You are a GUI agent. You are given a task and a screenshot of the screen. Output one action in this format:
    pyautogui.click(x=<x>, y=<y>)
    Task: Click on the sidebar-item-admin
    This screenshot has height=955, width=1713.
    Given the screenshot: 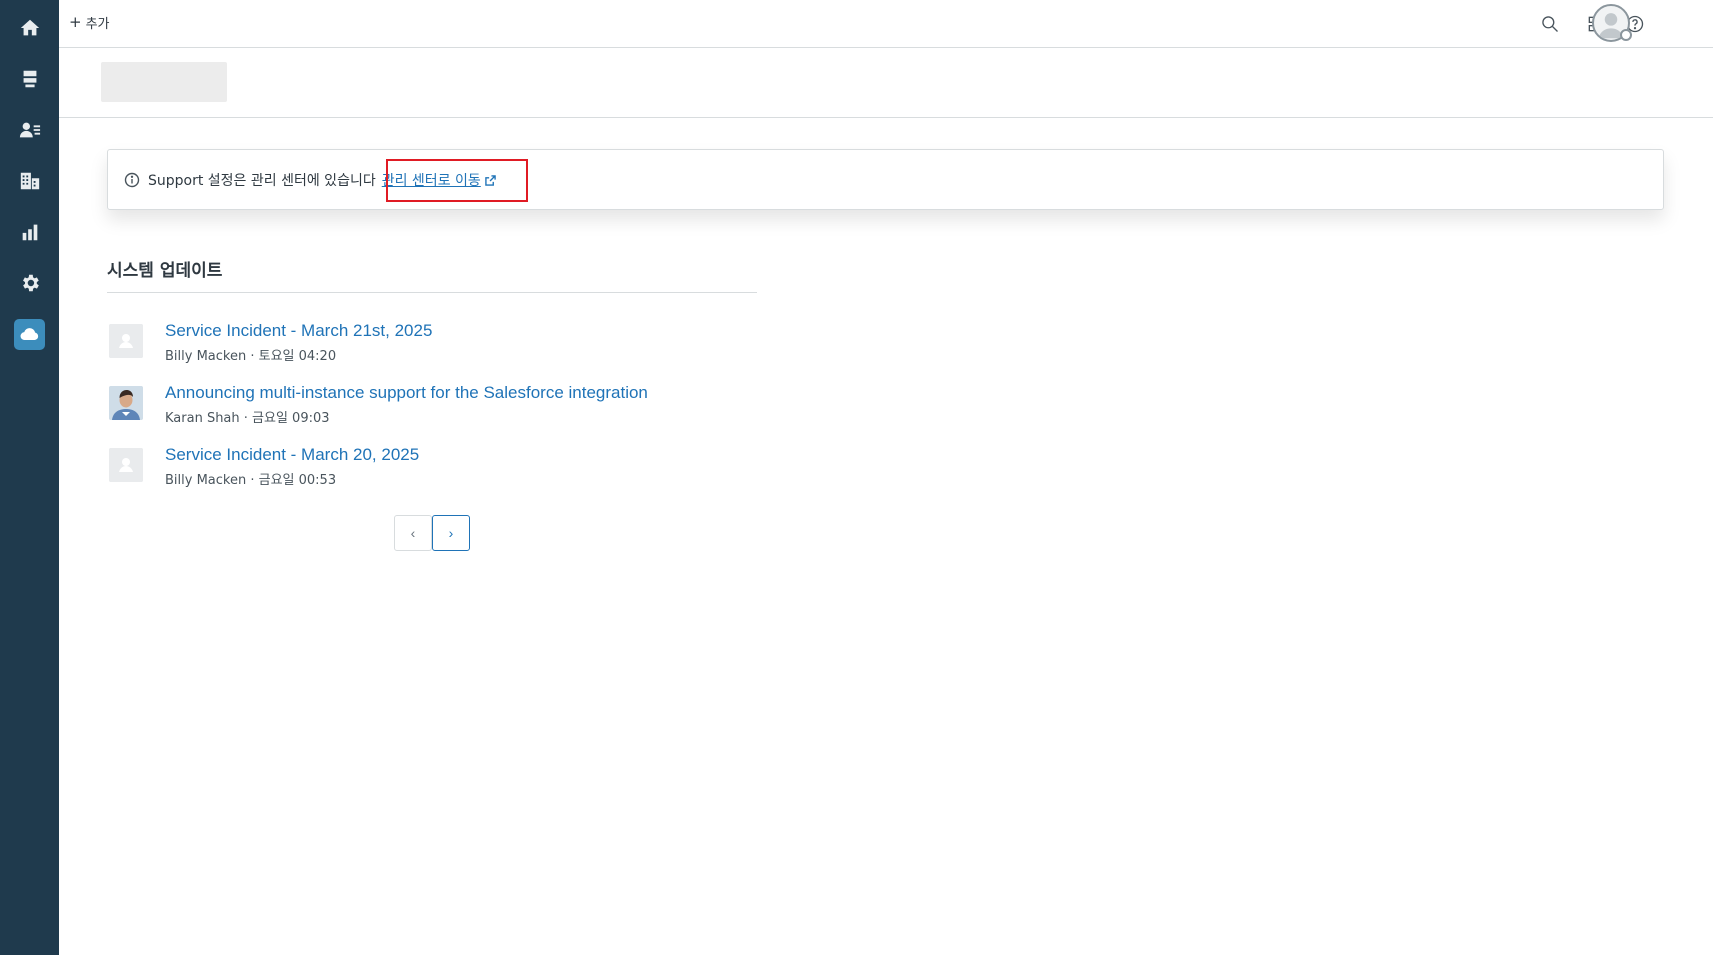 What is the action you would take?
    pyautogui.click(x=29, y=283)
    